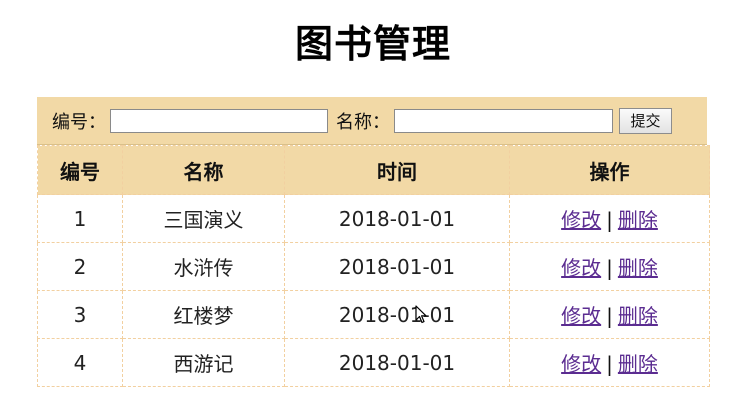  I want to click on table-header-row: 编号 名称 时间 操作, so click(373, 170).